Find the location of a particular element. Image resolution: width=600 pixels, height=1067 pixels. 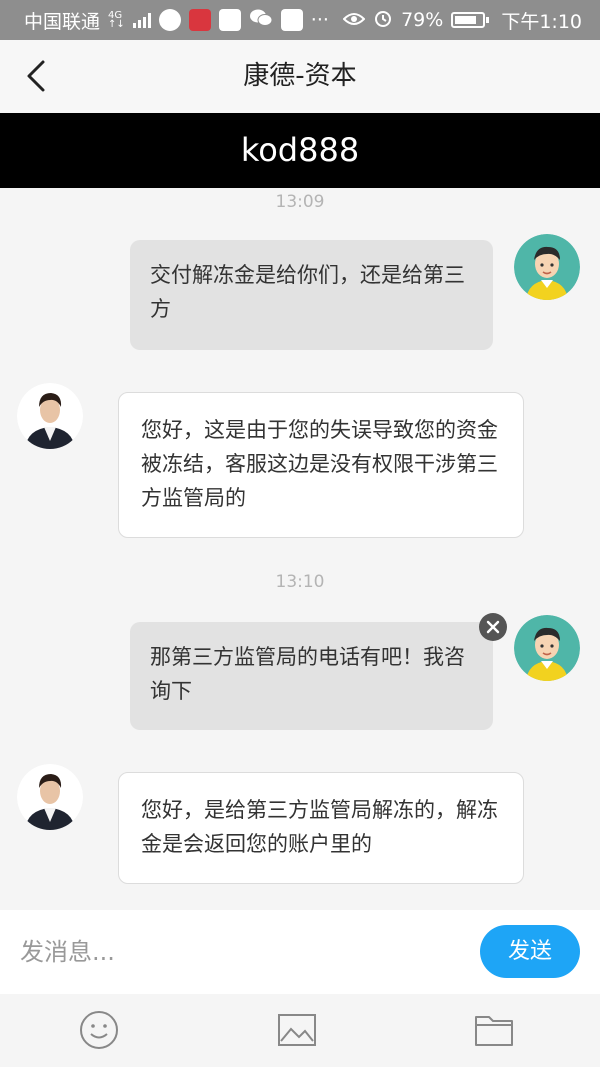

timestamp: 13:09 is located at coordinates (300, 202).